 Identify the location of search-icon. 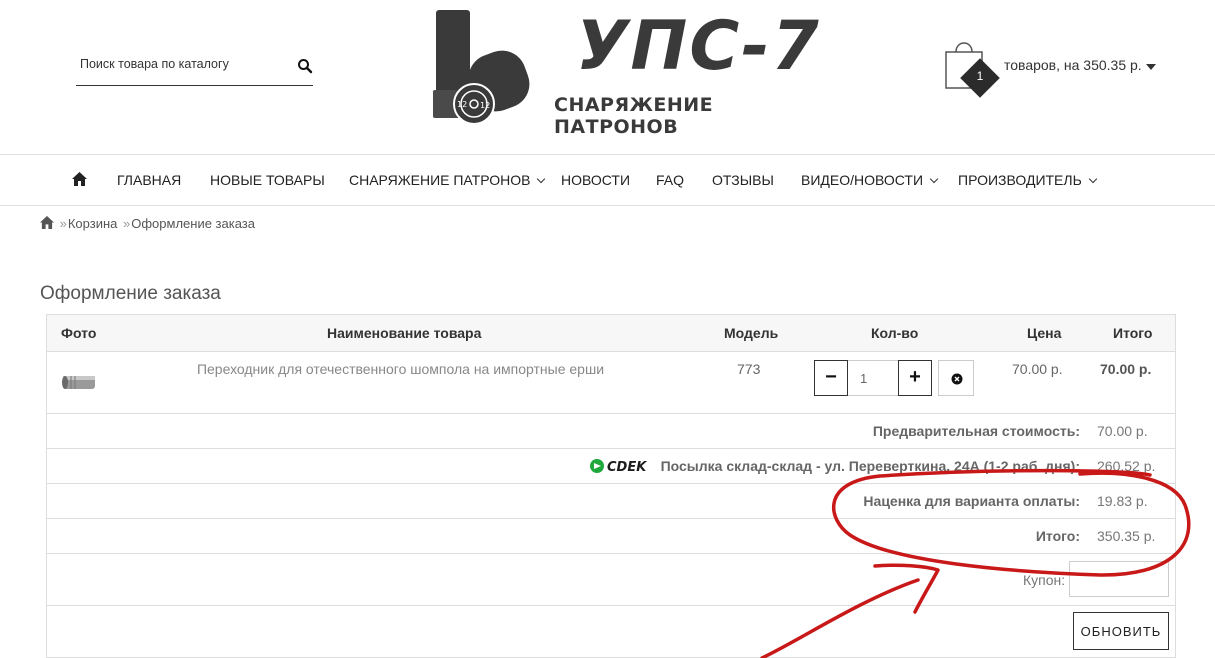
(305, 66).